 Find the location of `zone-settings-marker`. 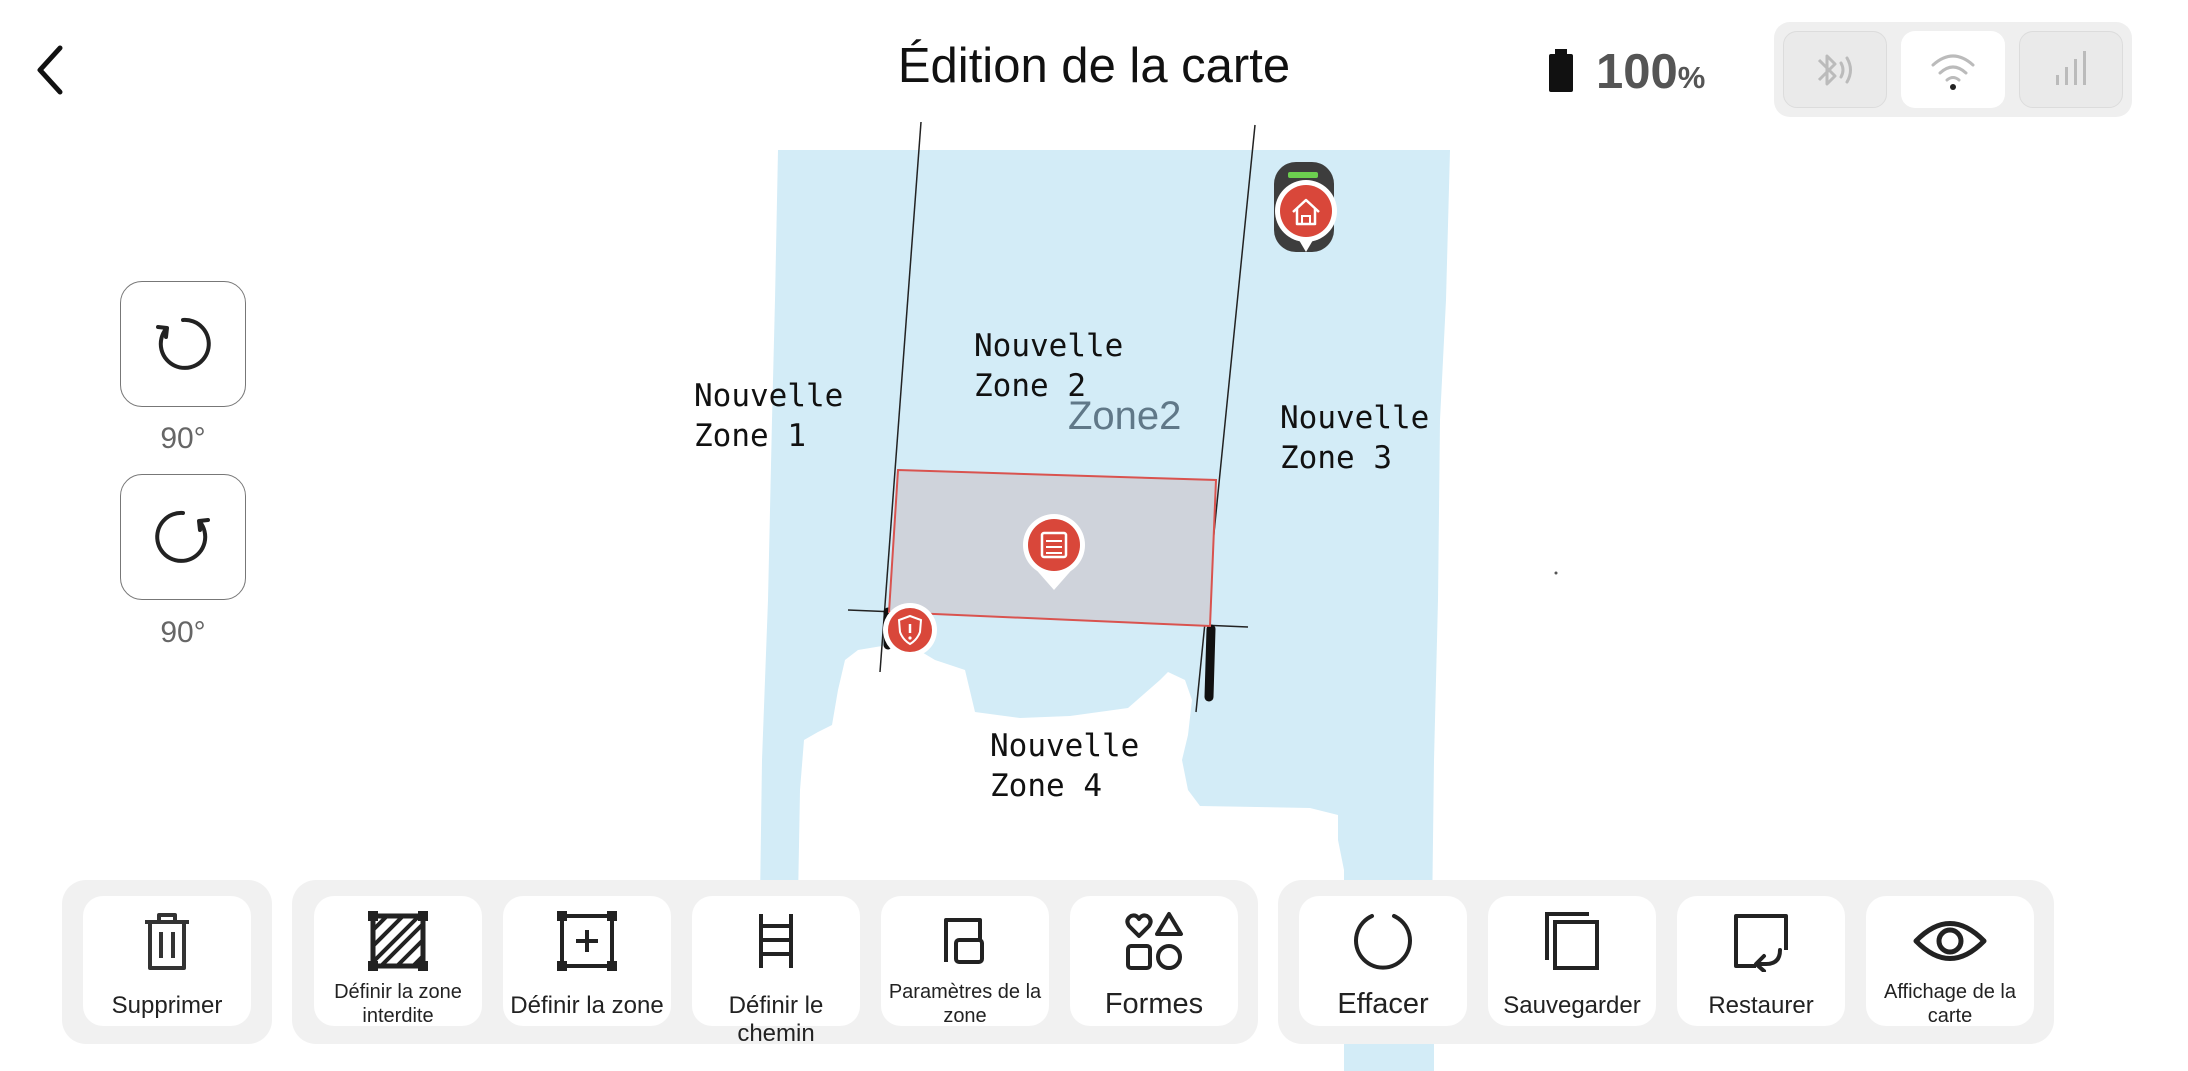

zone-settings-marker is located at coordinates (1054, 552).